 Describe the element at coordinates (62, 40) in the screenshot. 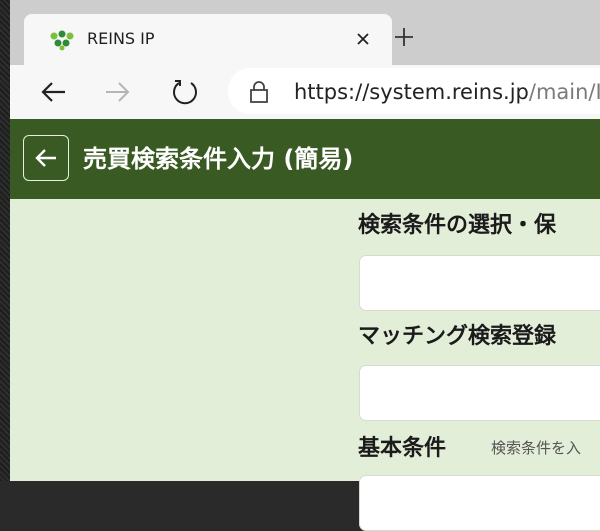

I see `reins-favicon-icon` at that location.